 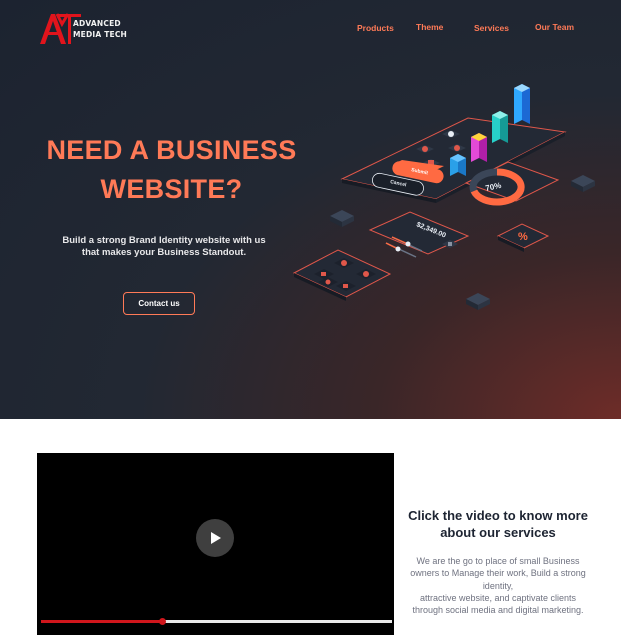 What do you see at coordinates (102, 621) in the screenshot?
I see `video-progress-fill` at bounding box center [102, 621].